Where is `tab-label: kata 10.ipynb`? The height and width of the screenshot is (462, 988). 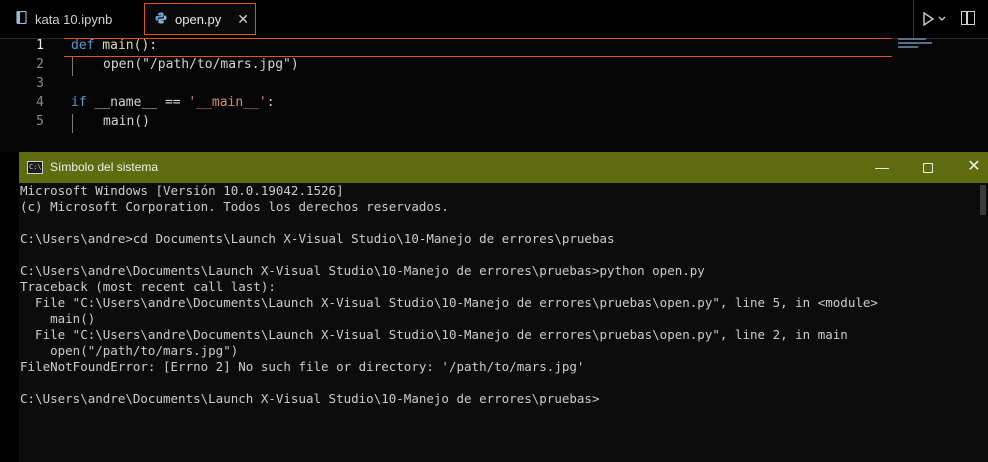 tab-label: kata 10.ipynb is located at coordinates (74, 19).